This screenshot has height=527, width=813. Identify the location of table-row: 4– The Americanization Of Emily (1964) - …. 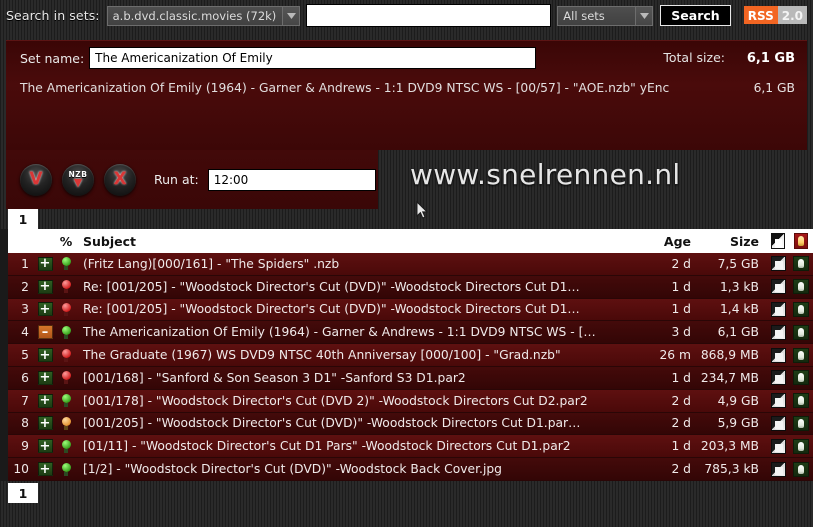
(410, 333).